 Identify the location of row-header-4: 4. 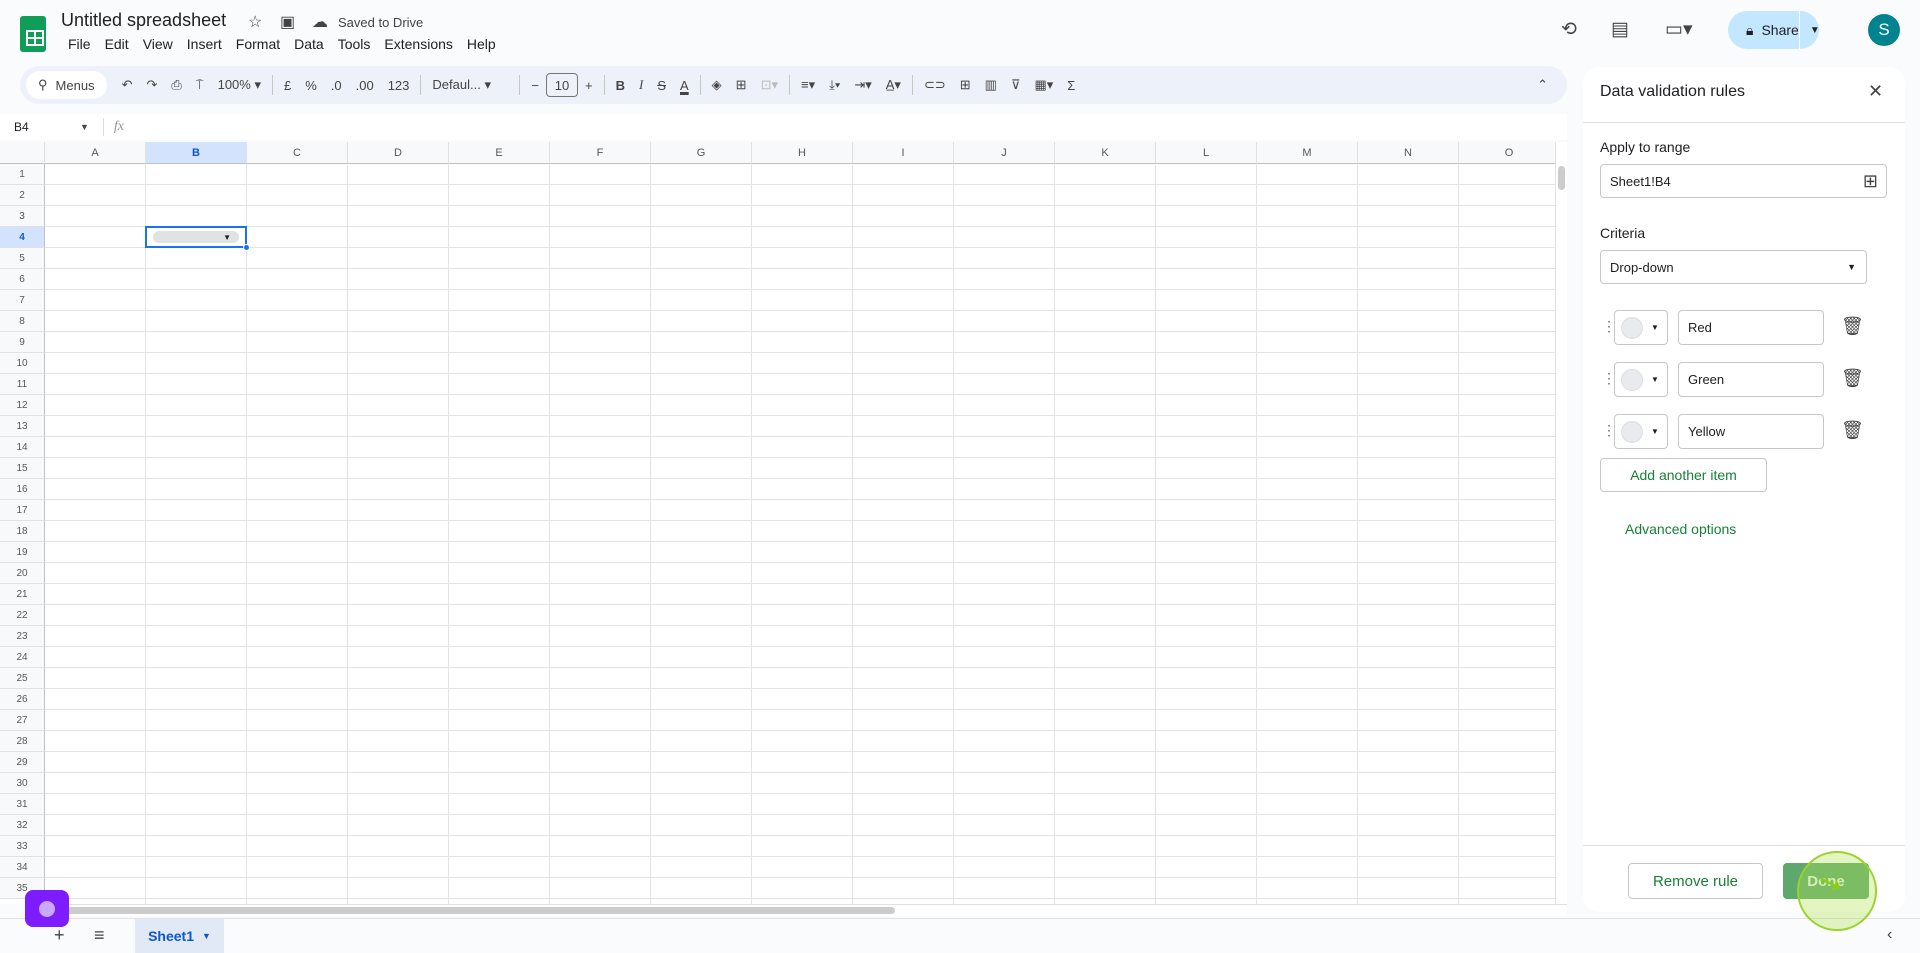
(22, 237).